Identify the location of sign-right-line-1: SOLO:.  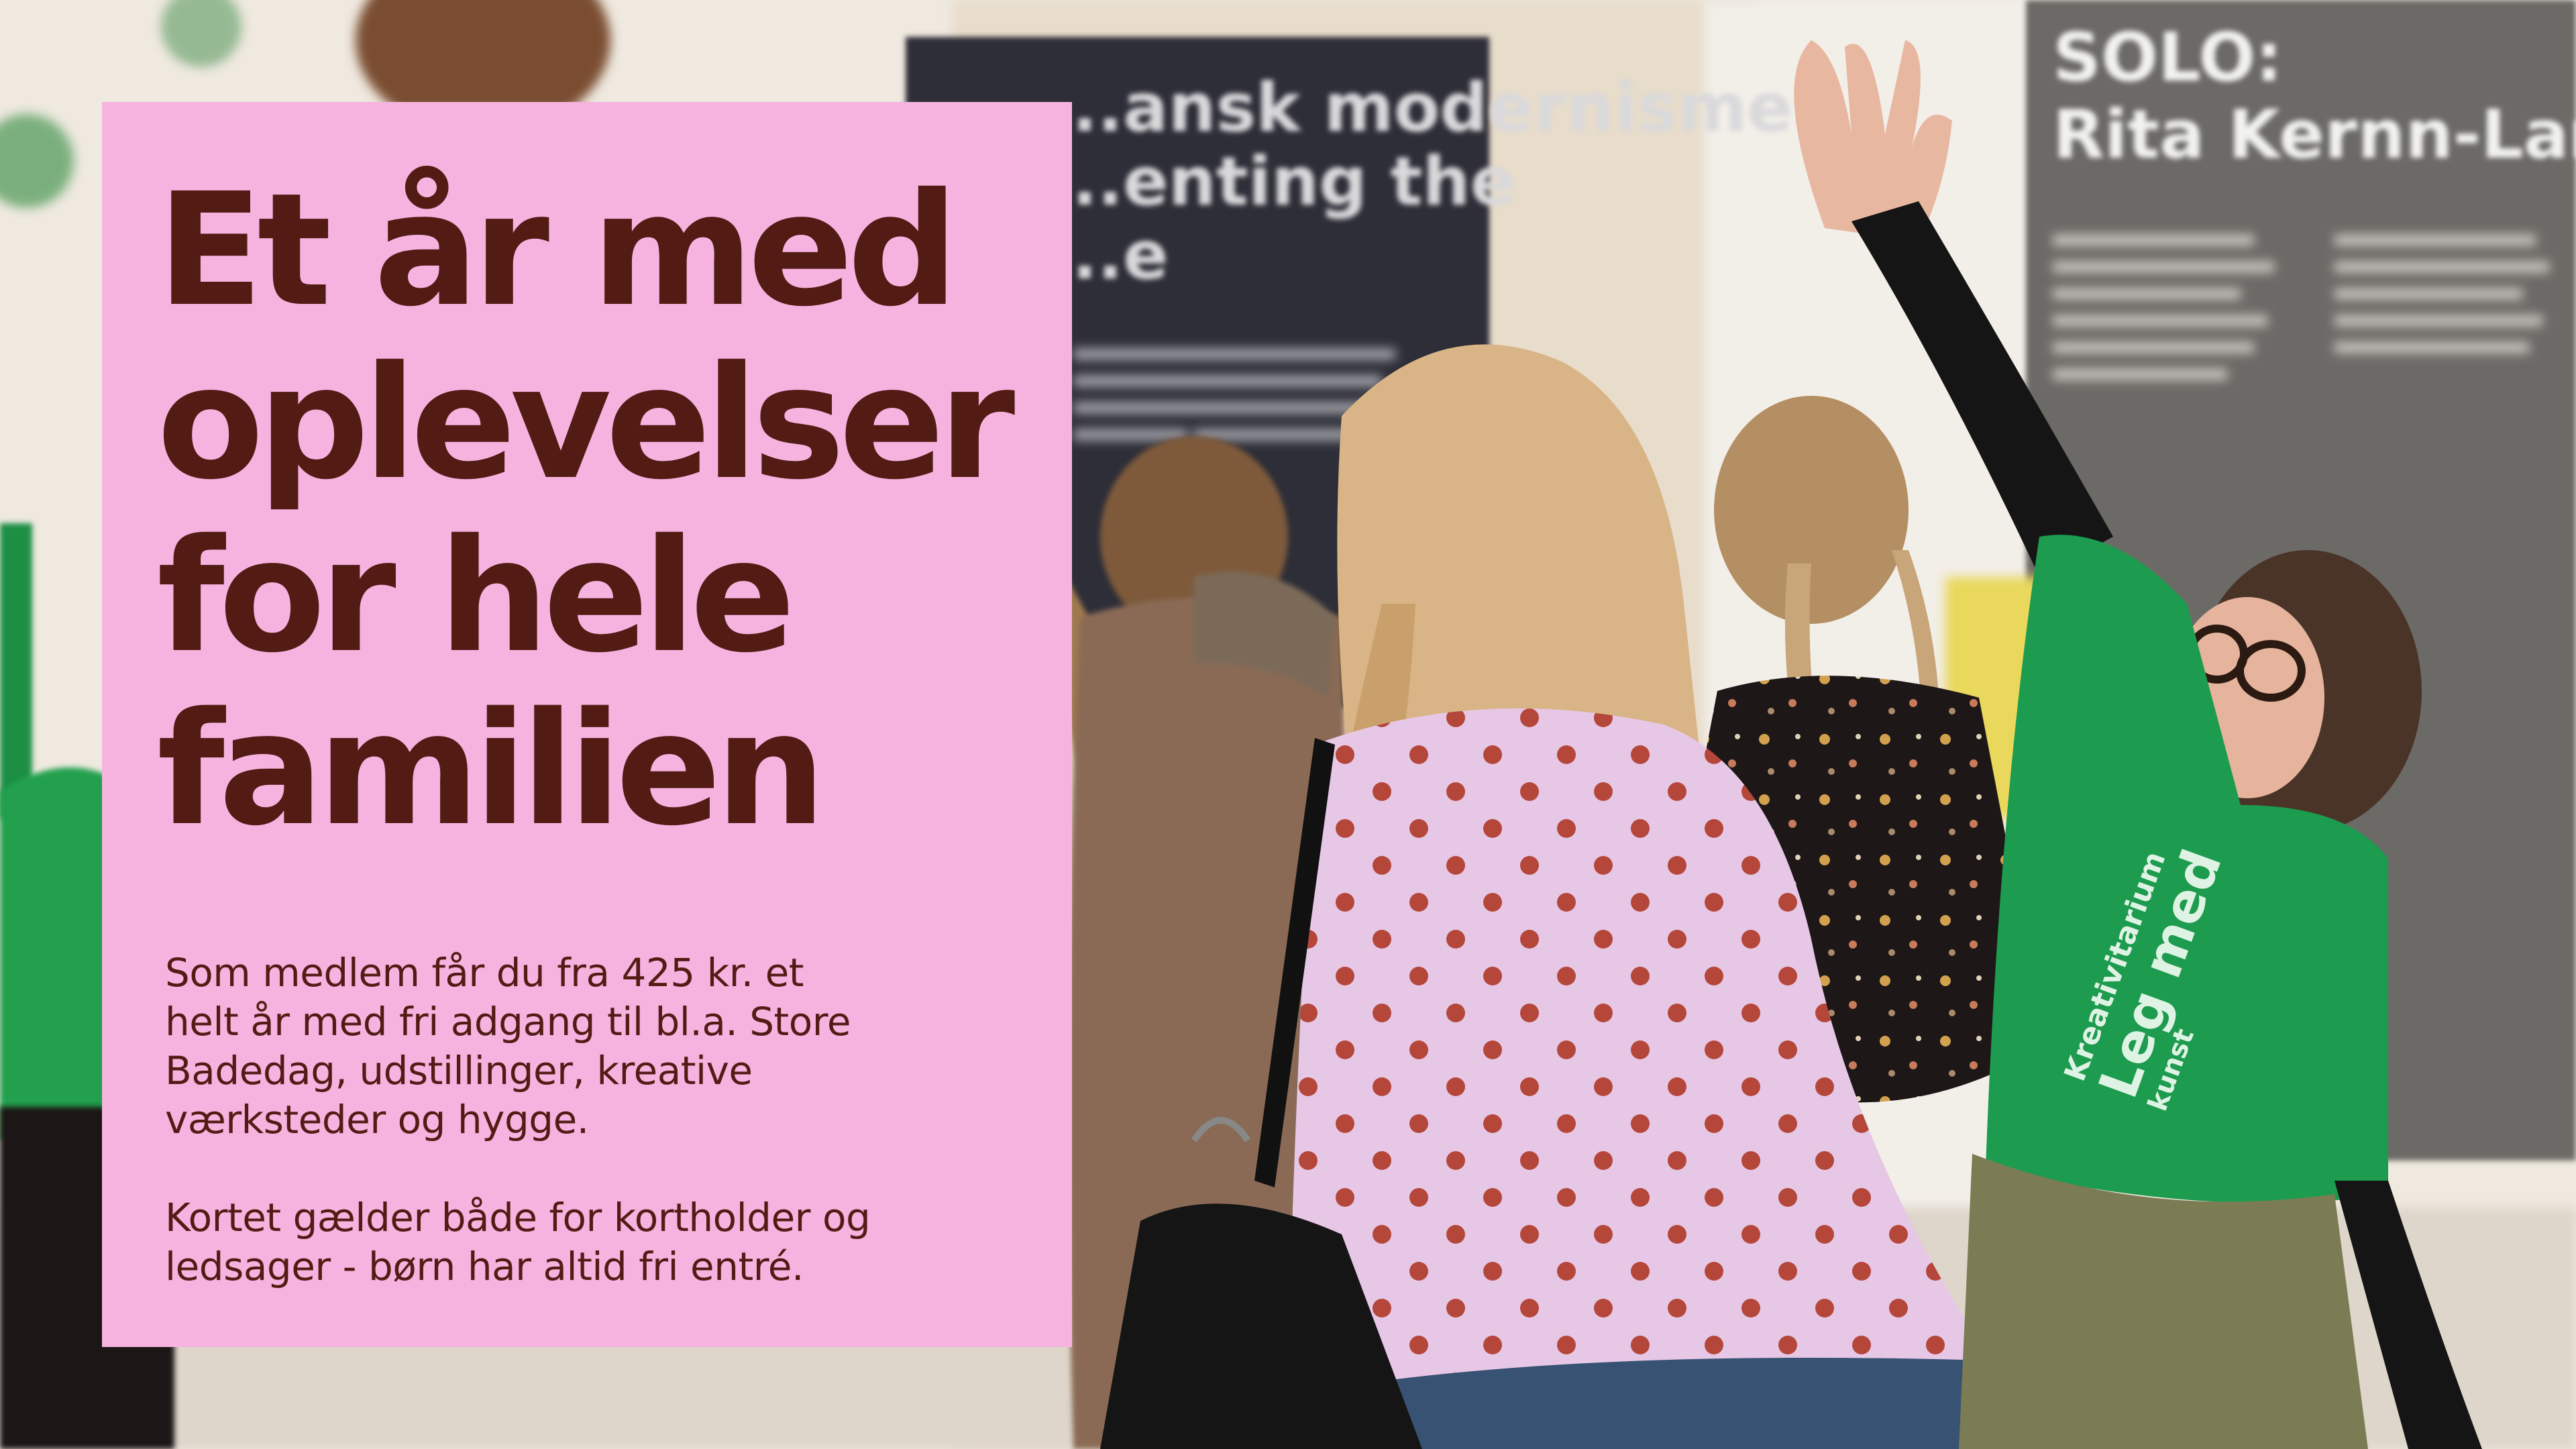
(2167, 57).